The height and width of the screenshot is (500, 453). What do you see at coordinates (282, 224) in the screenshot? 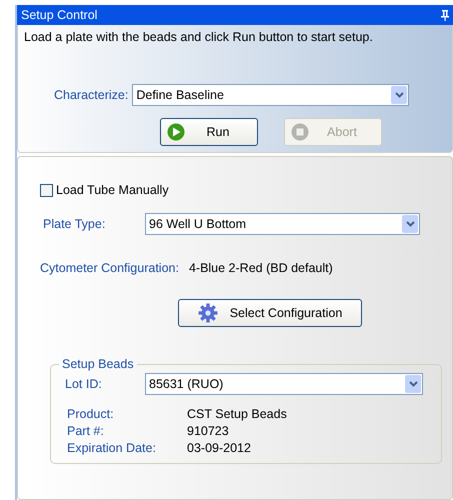
I see `plate-type-dropdown: 96 Well U Bottom` at bounding box center [282, 224].